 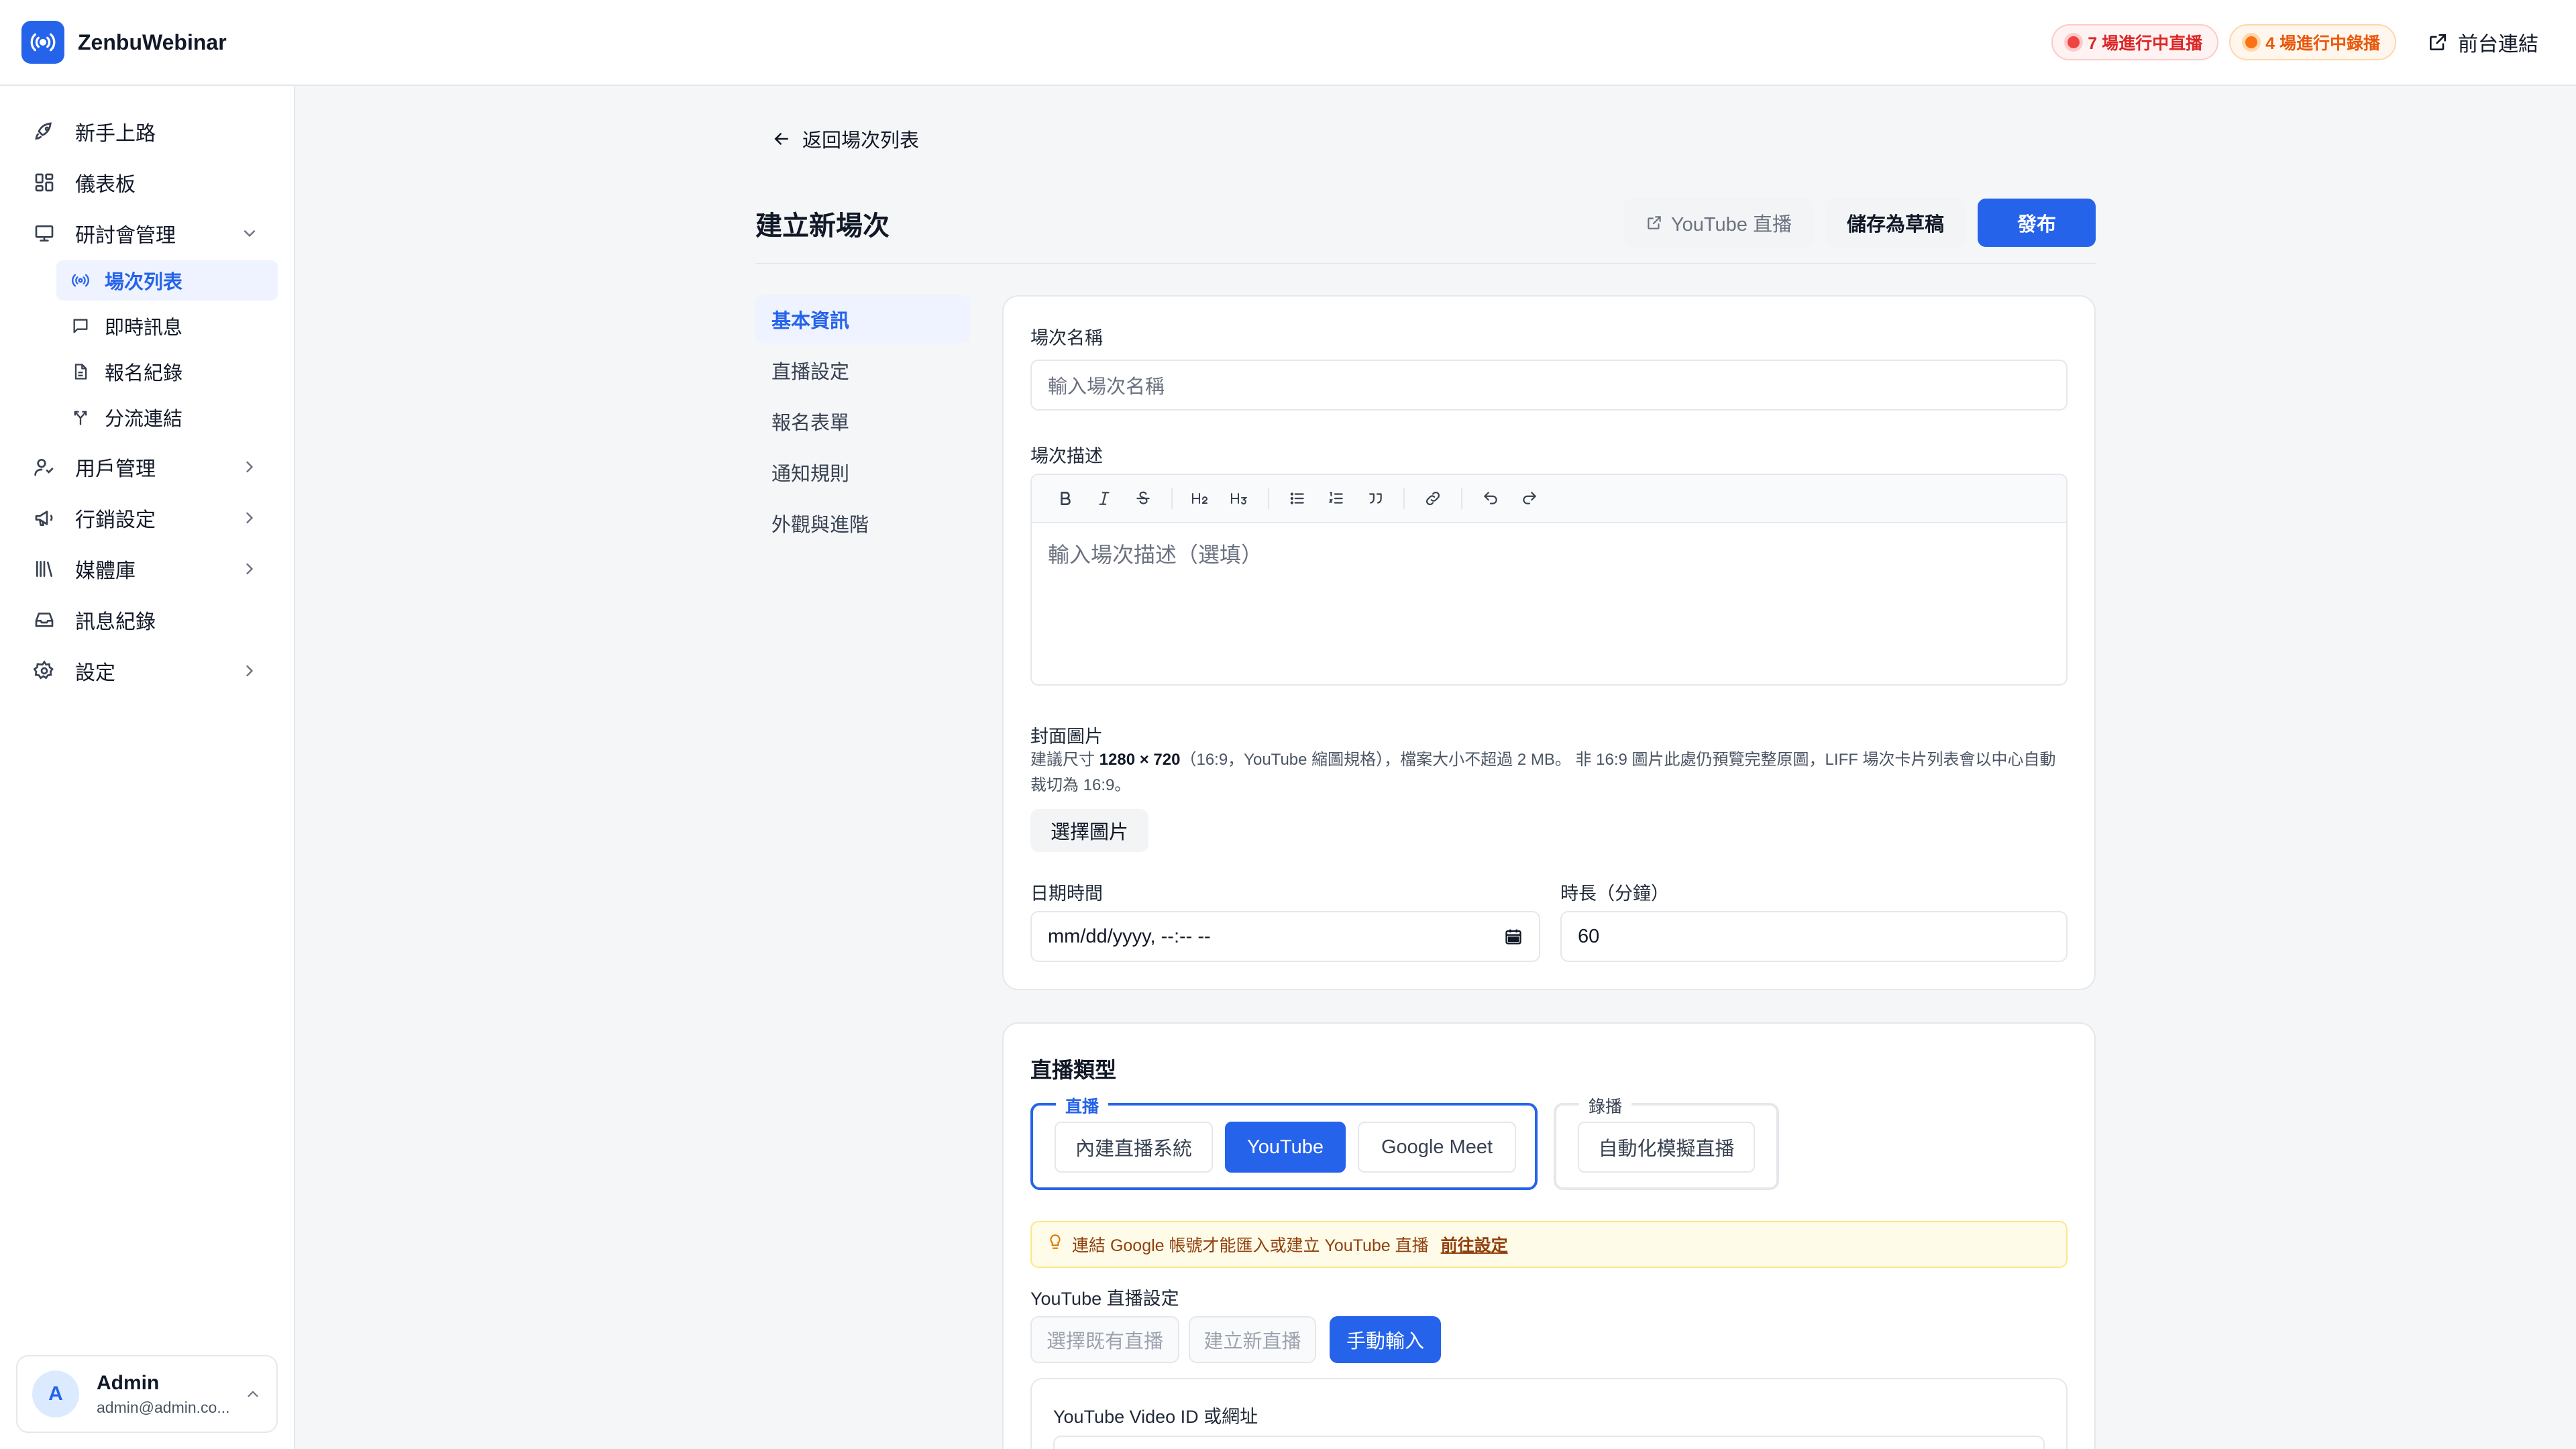 I want to click on session-desc-label: 場次描述, so click(x=1066, y=456).